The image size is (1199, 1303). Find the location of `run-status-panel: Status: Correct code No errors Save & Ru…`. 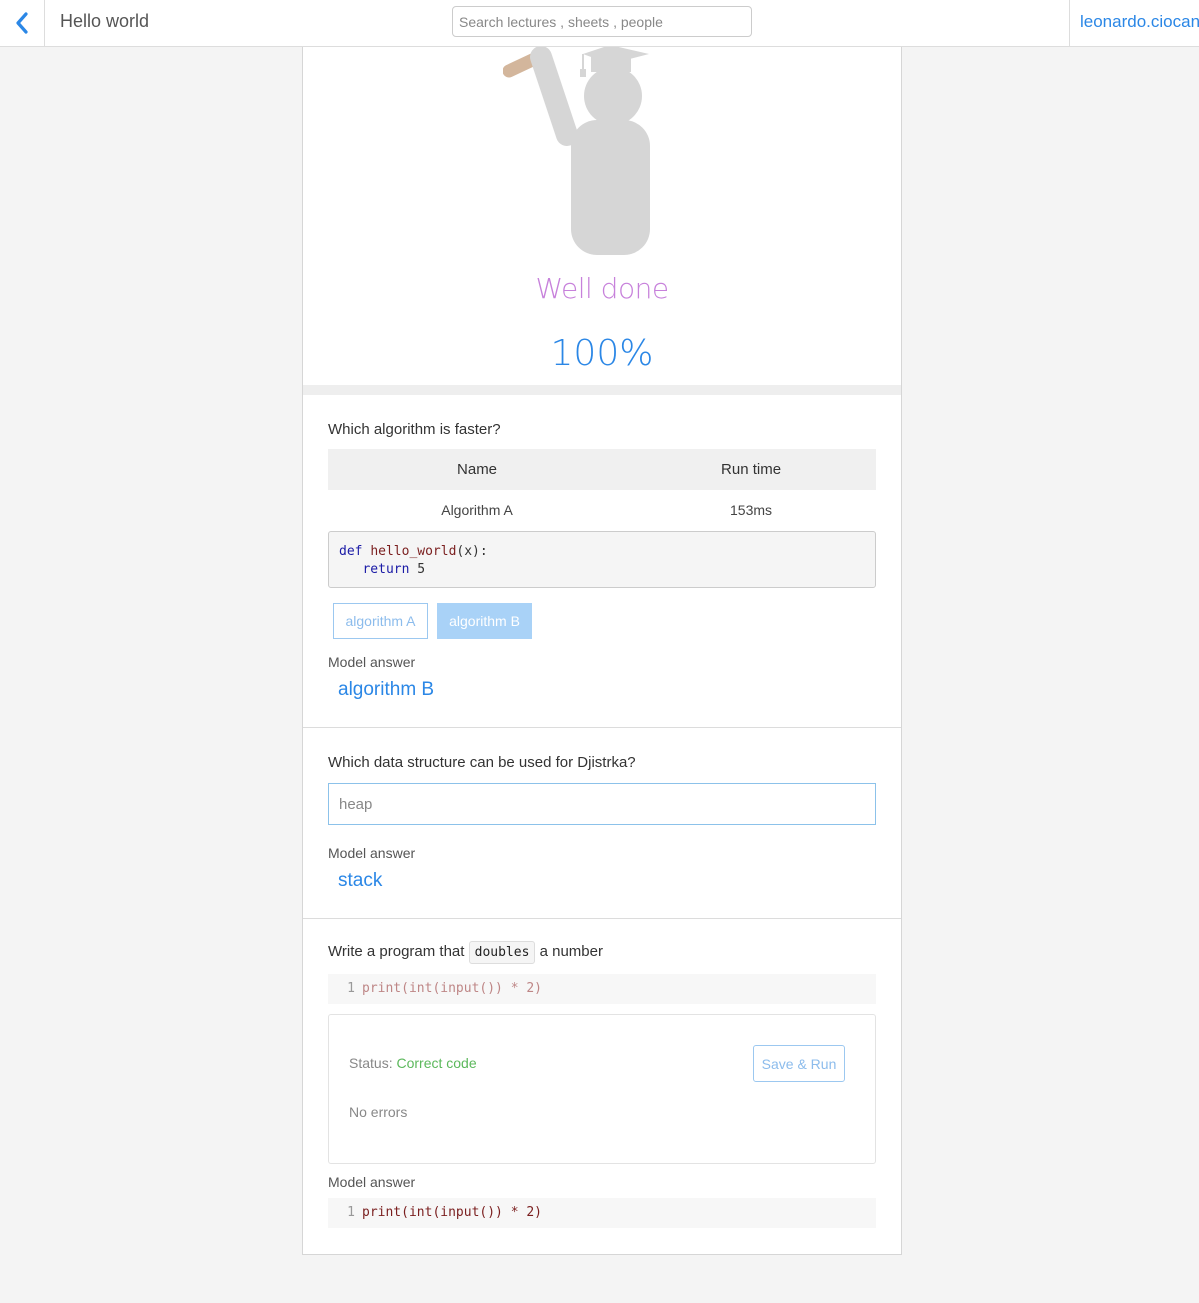

run-status-panel: Status: Correct code No errors Save & Ru… is located at coordinates (602, 1089).